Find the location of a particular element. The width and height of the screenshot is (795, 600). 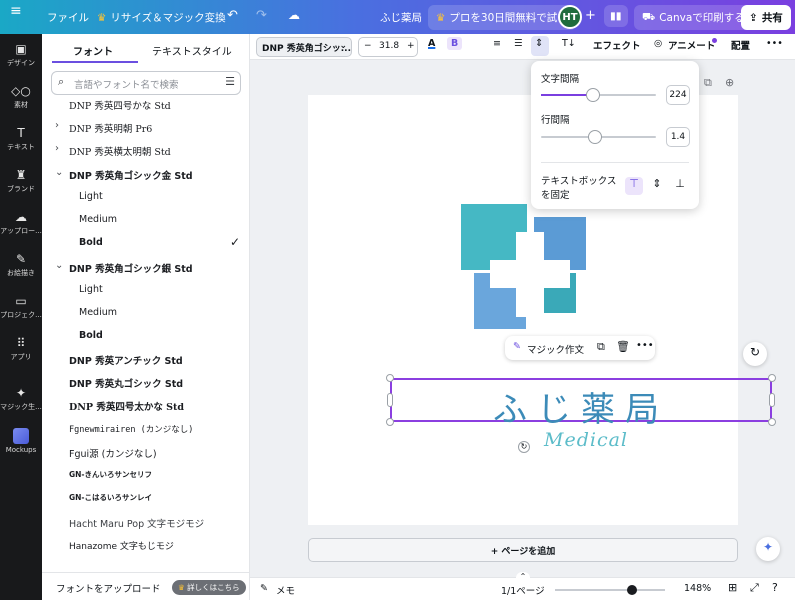

add-page-icon: ⊕ is located at coordinates (729, 82).